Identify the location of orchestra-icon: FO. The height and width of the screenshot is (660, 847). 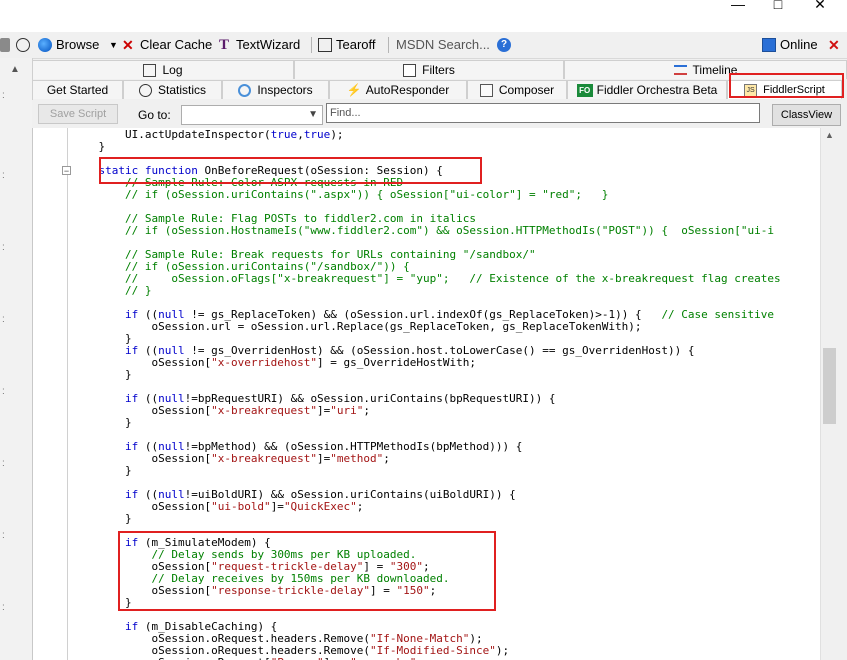
(584, 90).